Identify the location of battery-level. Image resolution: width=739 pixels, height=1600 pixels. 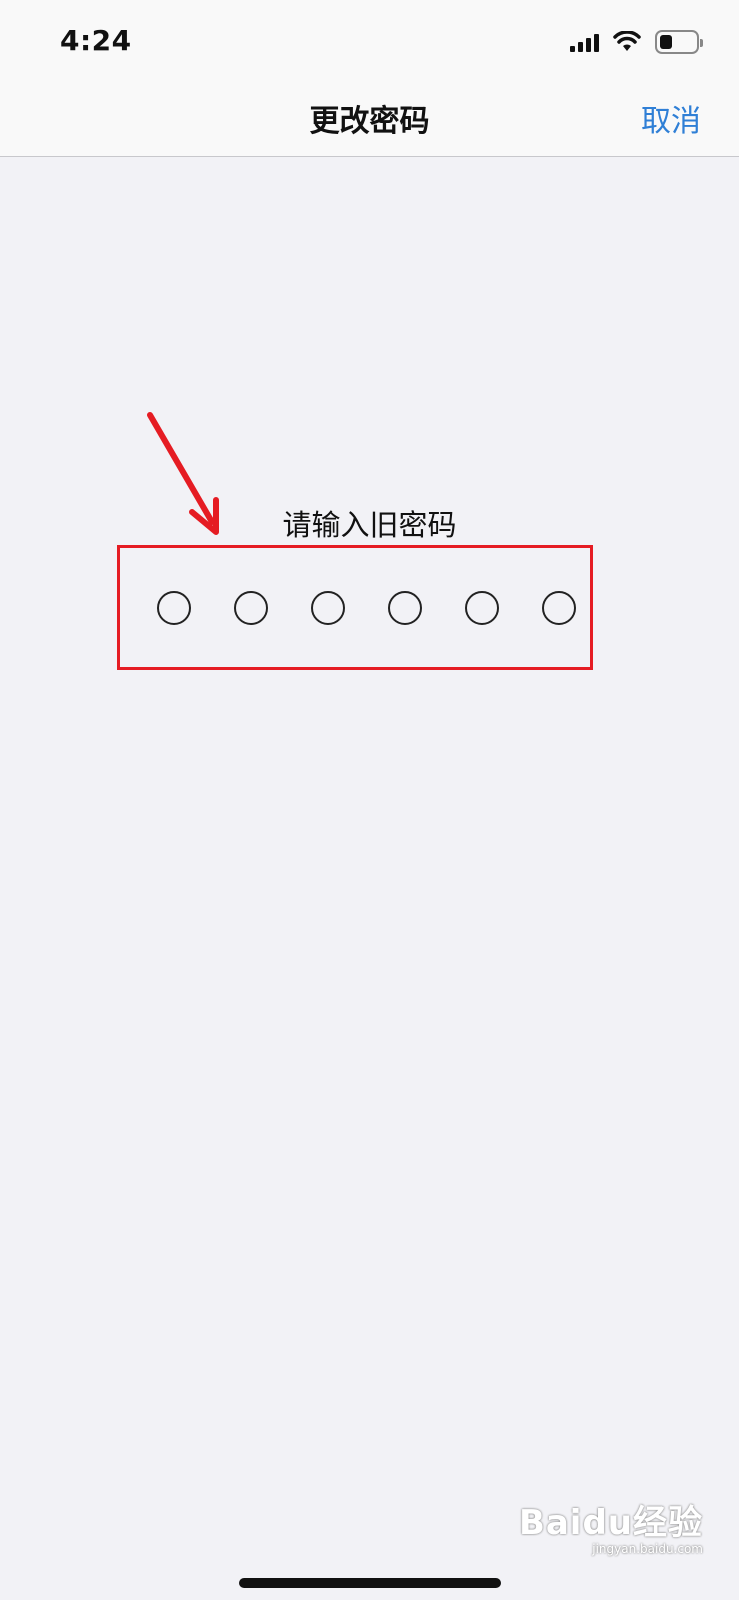
(666, 42).